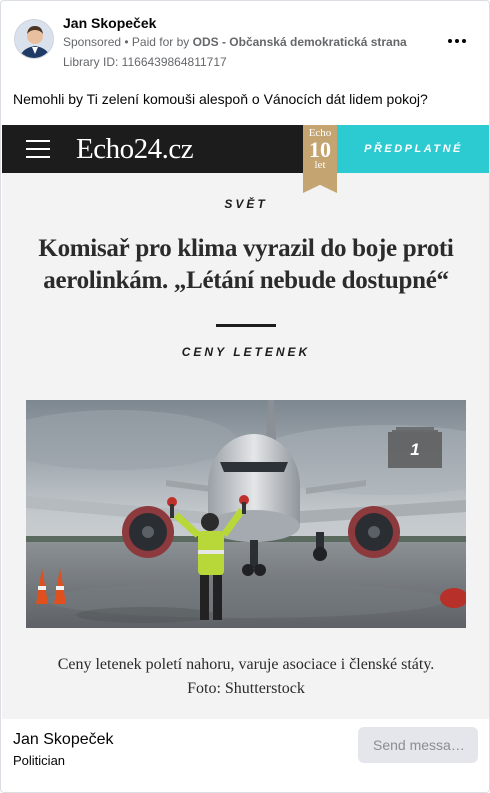 The height and width of the screenshot is (793, 490). I want to click on subscribe-button: PŘEDPLATNÉ, so click(413, 149).